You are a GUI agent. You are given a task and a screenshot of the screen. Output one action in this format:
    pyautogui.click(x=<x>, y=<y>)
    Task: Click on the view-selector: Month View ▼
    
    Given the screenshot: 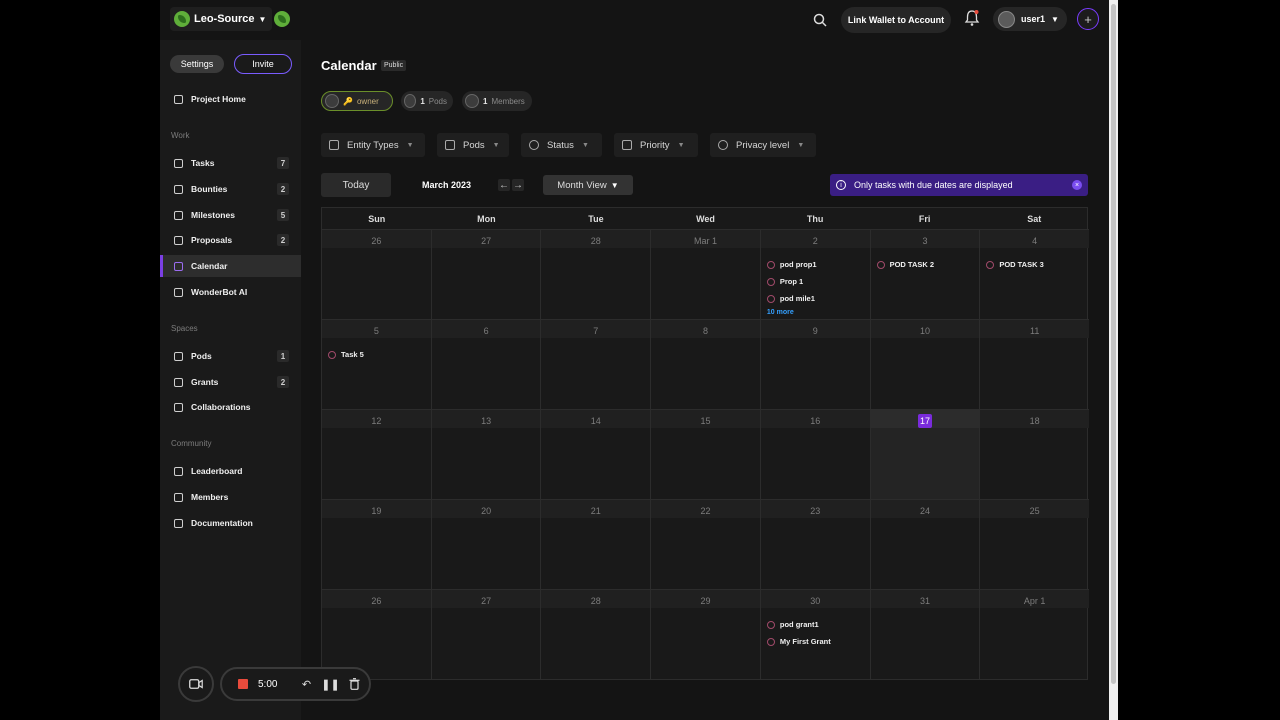 What is the action you would take?
    pyautogui.click(x=588, y=185)
    